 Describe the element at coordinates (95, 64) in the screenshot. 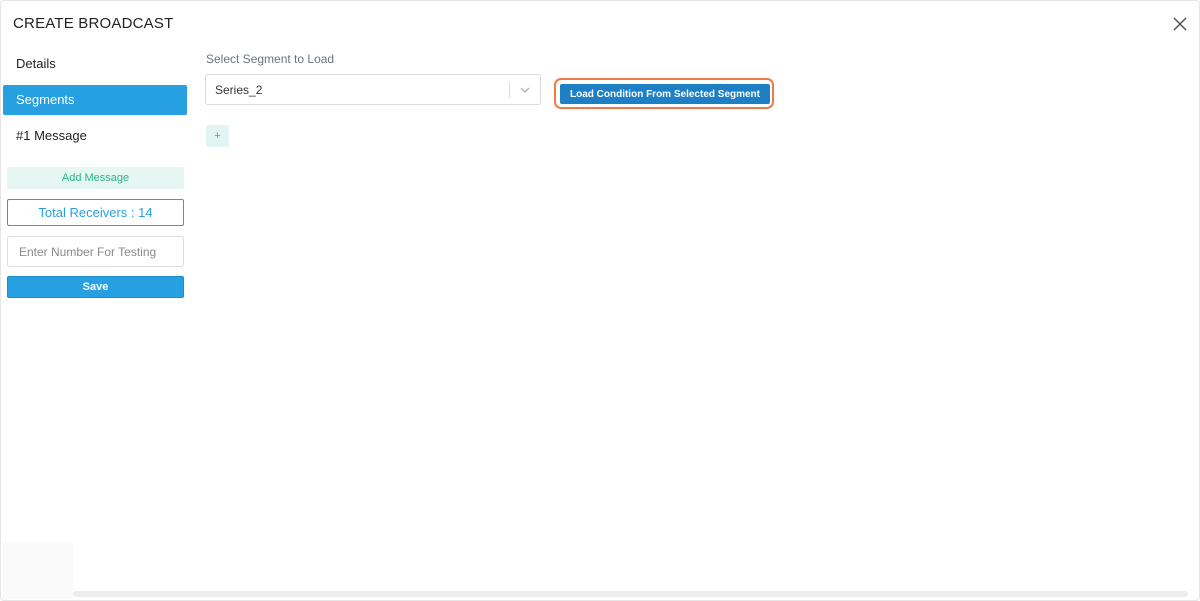

I see `sidebar-item-details: Details` at that location.